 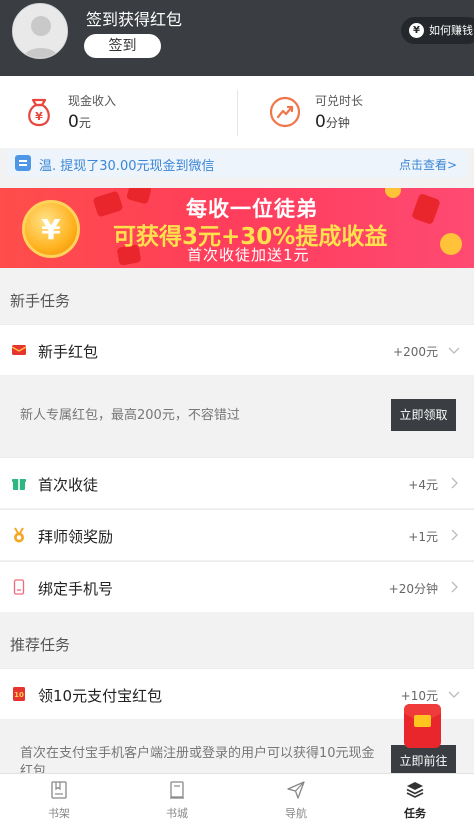 I want to click on navigation-icon, so click(x=296, y=790).